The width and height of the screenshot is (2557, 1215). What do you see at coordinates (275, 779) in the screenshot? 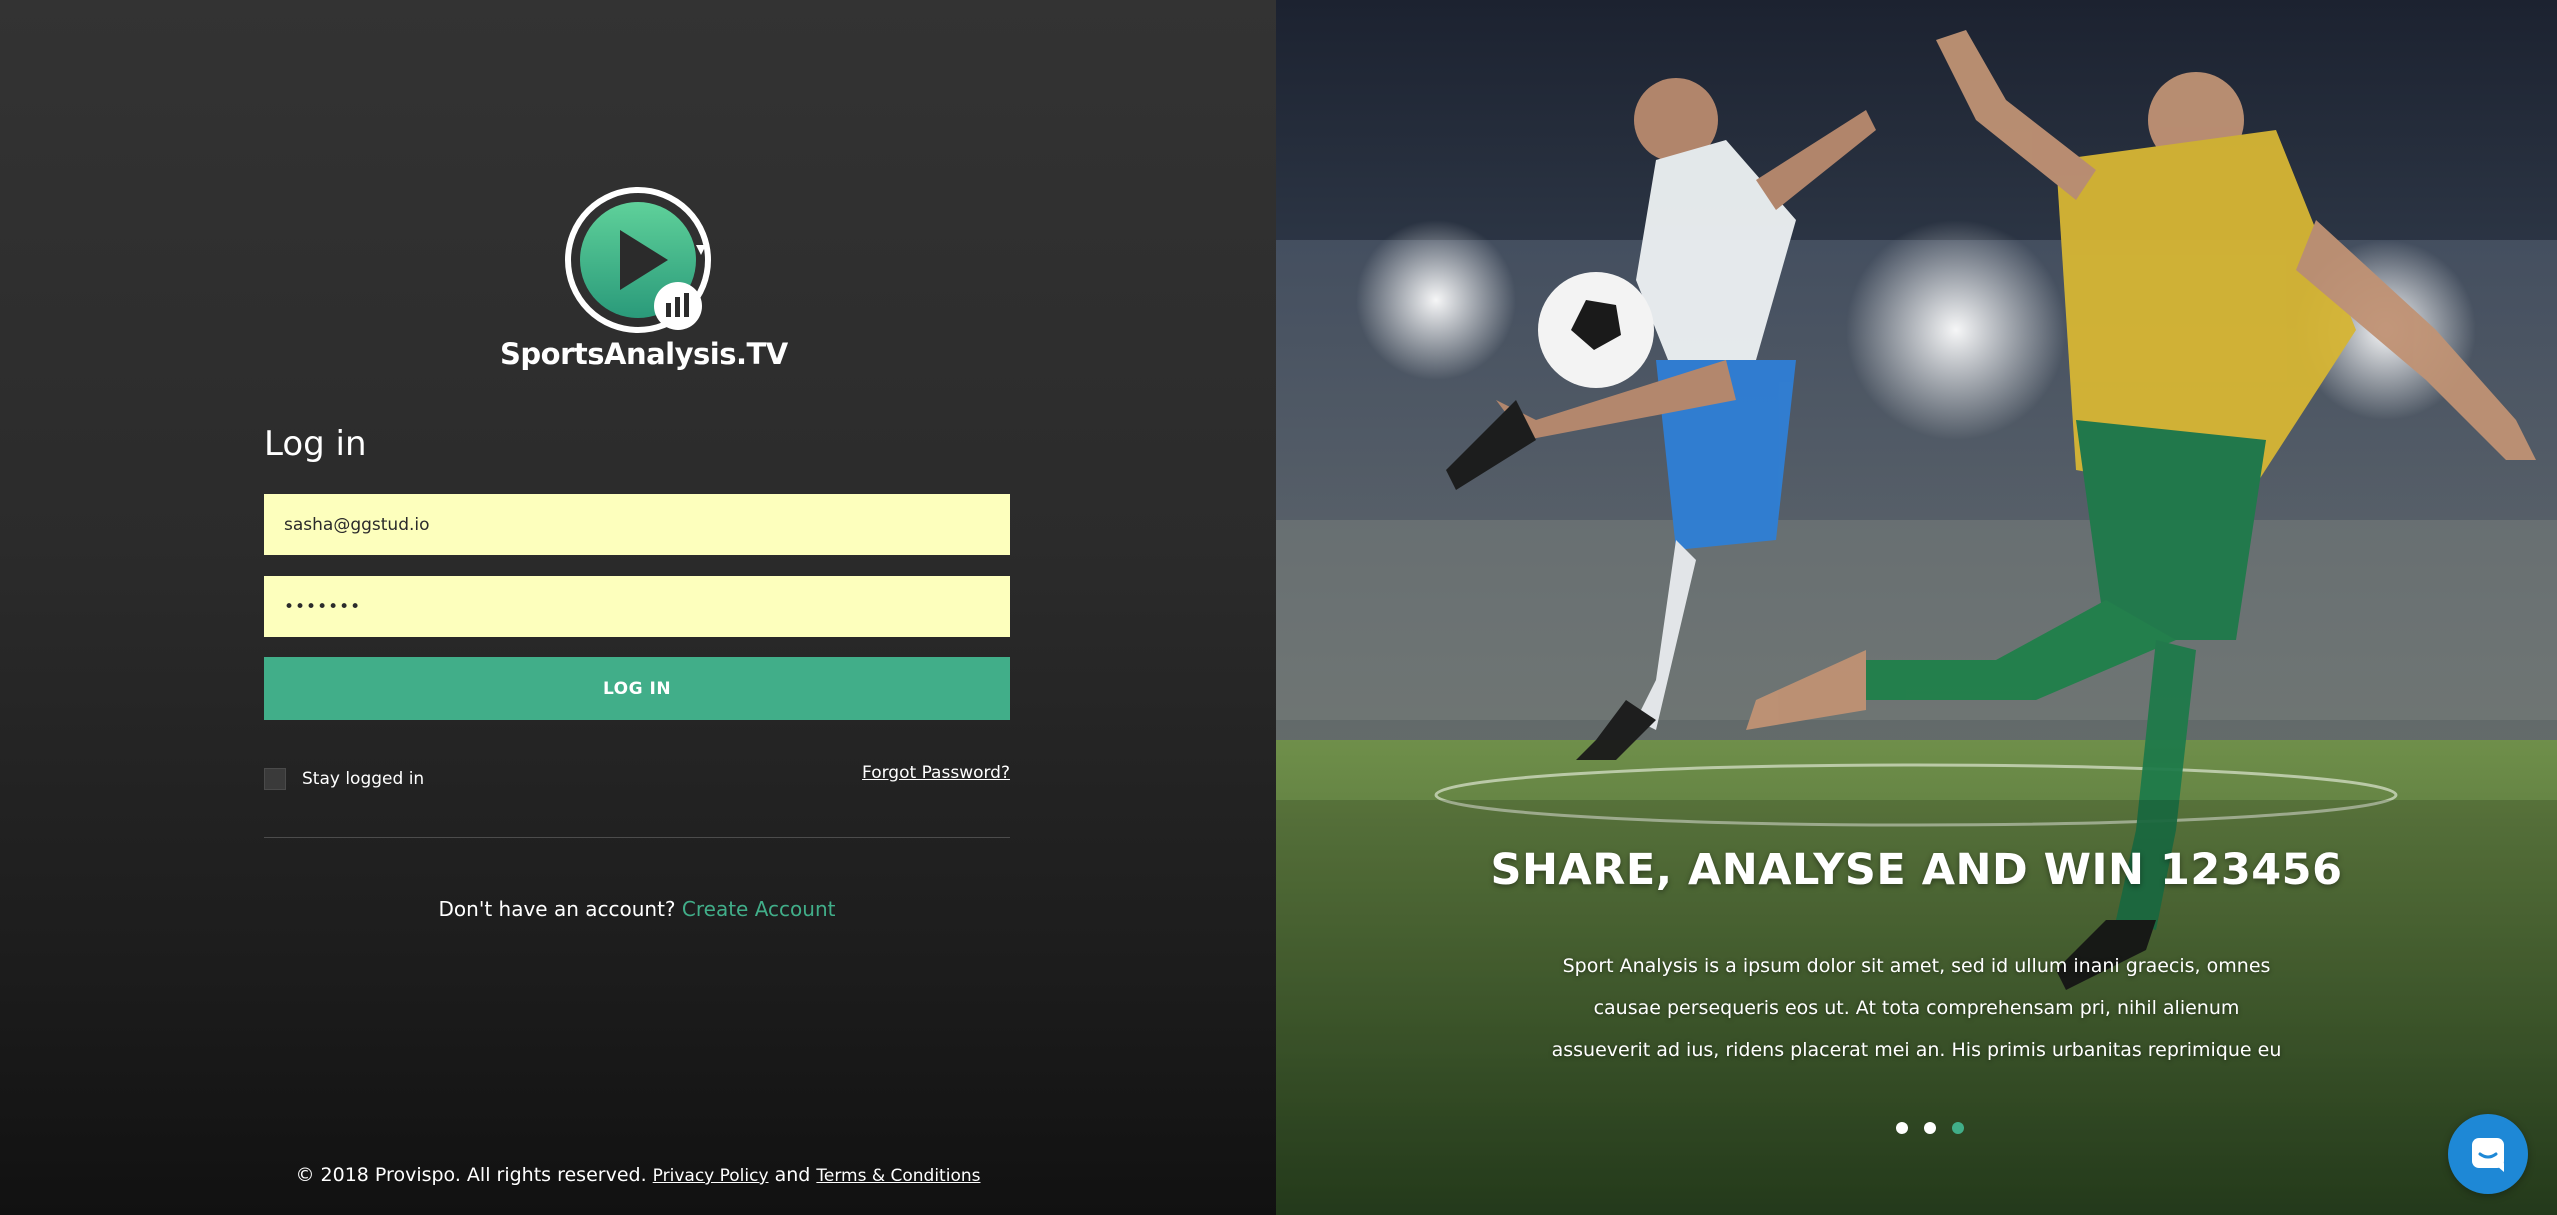
I see `stay-logged-in-checkbox` at bounding box center [275, 779].